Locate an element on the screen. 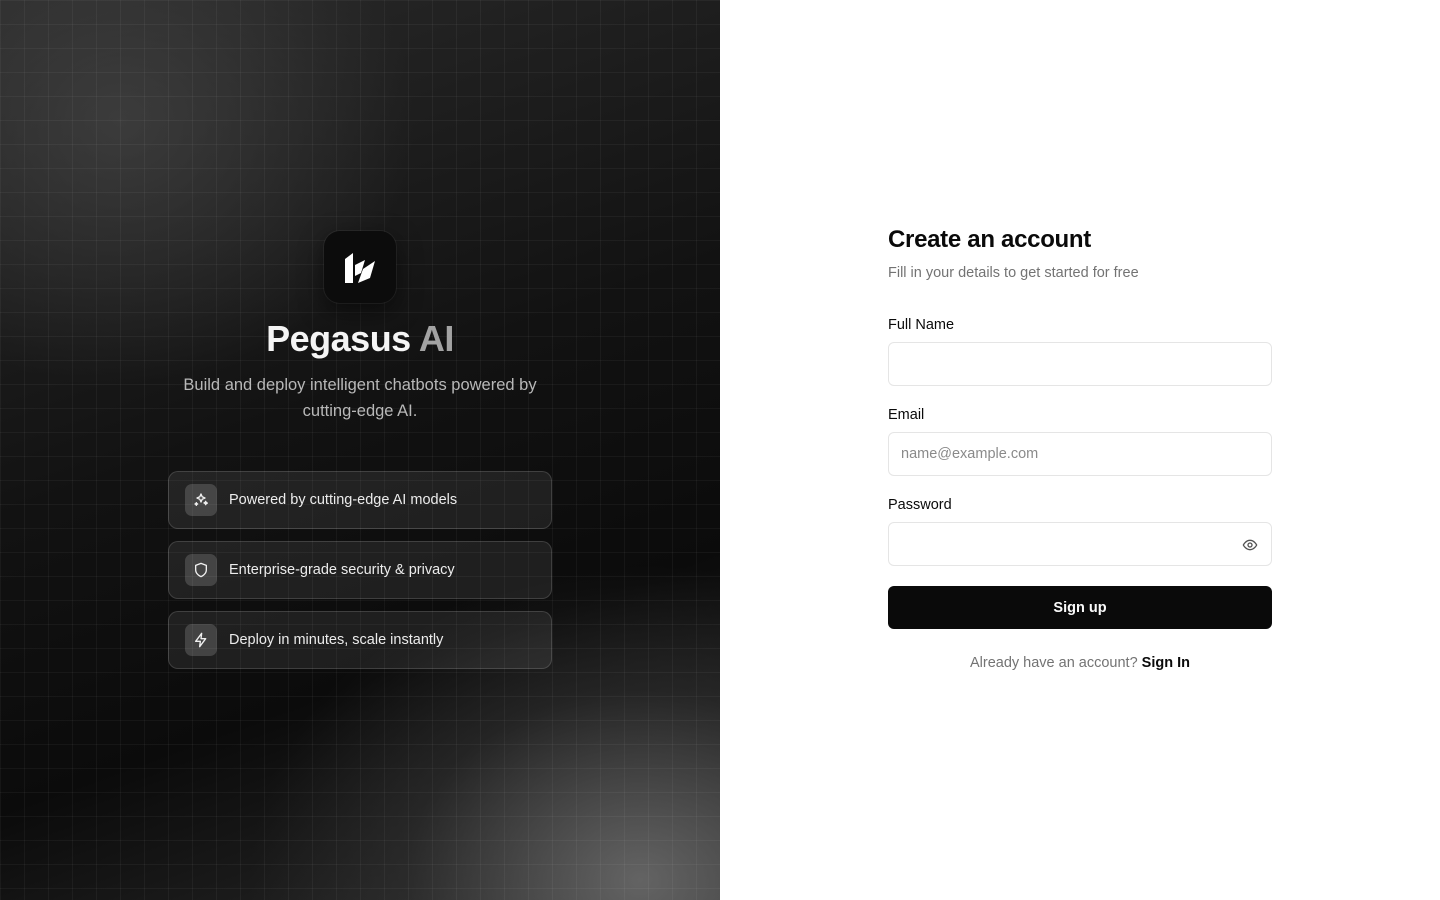 This screenshot has width=1440, height=900. full-name-input is located at coordinates (1080, 364).